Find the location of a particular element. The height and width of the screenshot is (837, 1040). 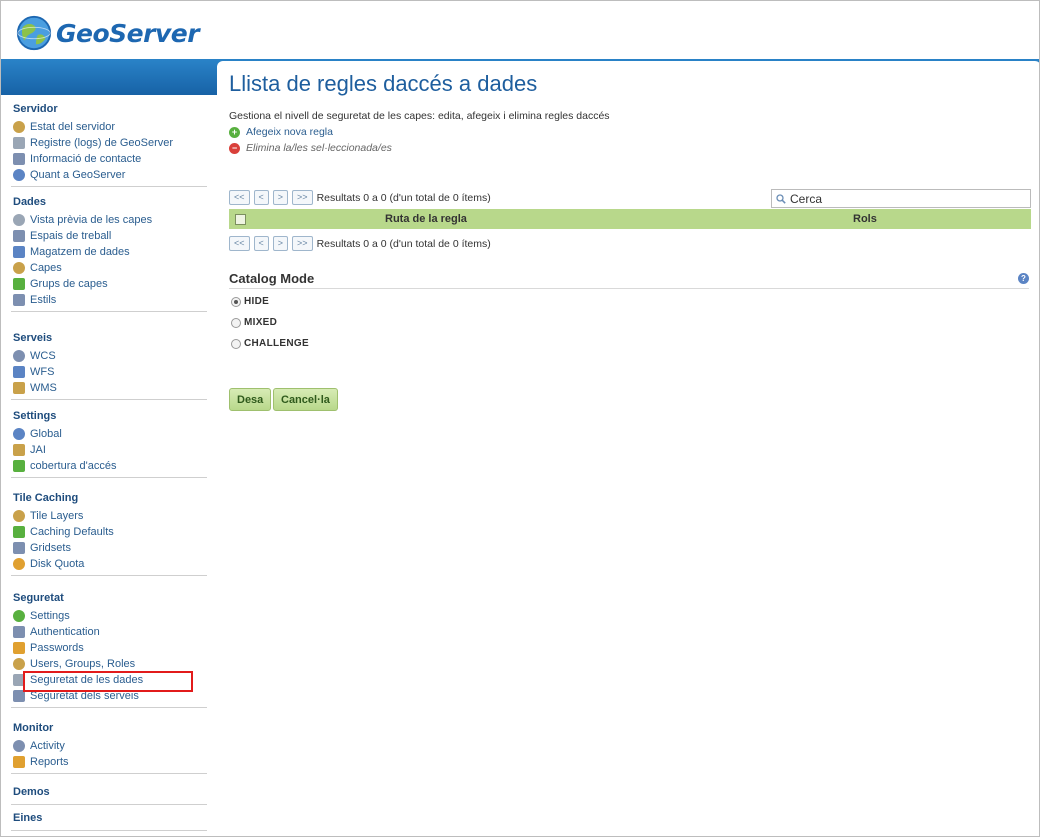

remove-selected-label: Elimina la/les sel·leccionada/es is located at coordinates (319, 148).